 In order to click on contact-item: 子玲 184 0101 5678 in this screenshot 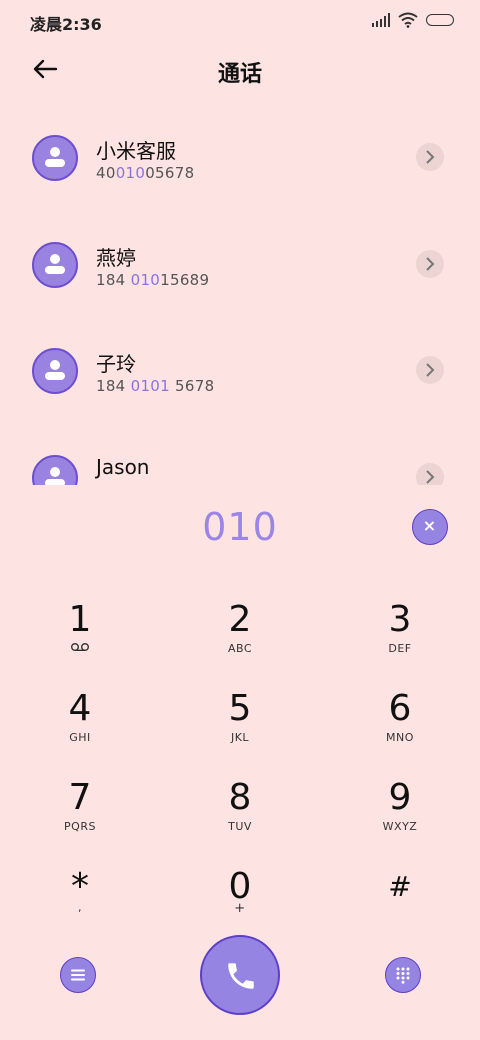, I will do `click(240, 368)`.